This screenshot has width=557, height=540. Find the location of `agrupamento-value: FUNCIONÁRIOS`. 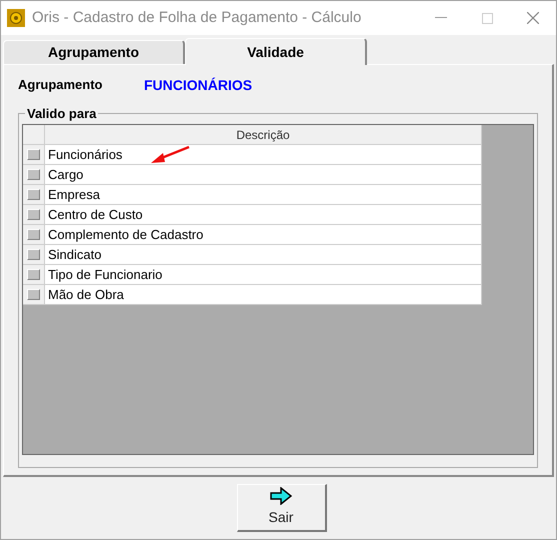

agrupamento-value: FUNCIONÁRIOS is located at coordinates (198, 85).